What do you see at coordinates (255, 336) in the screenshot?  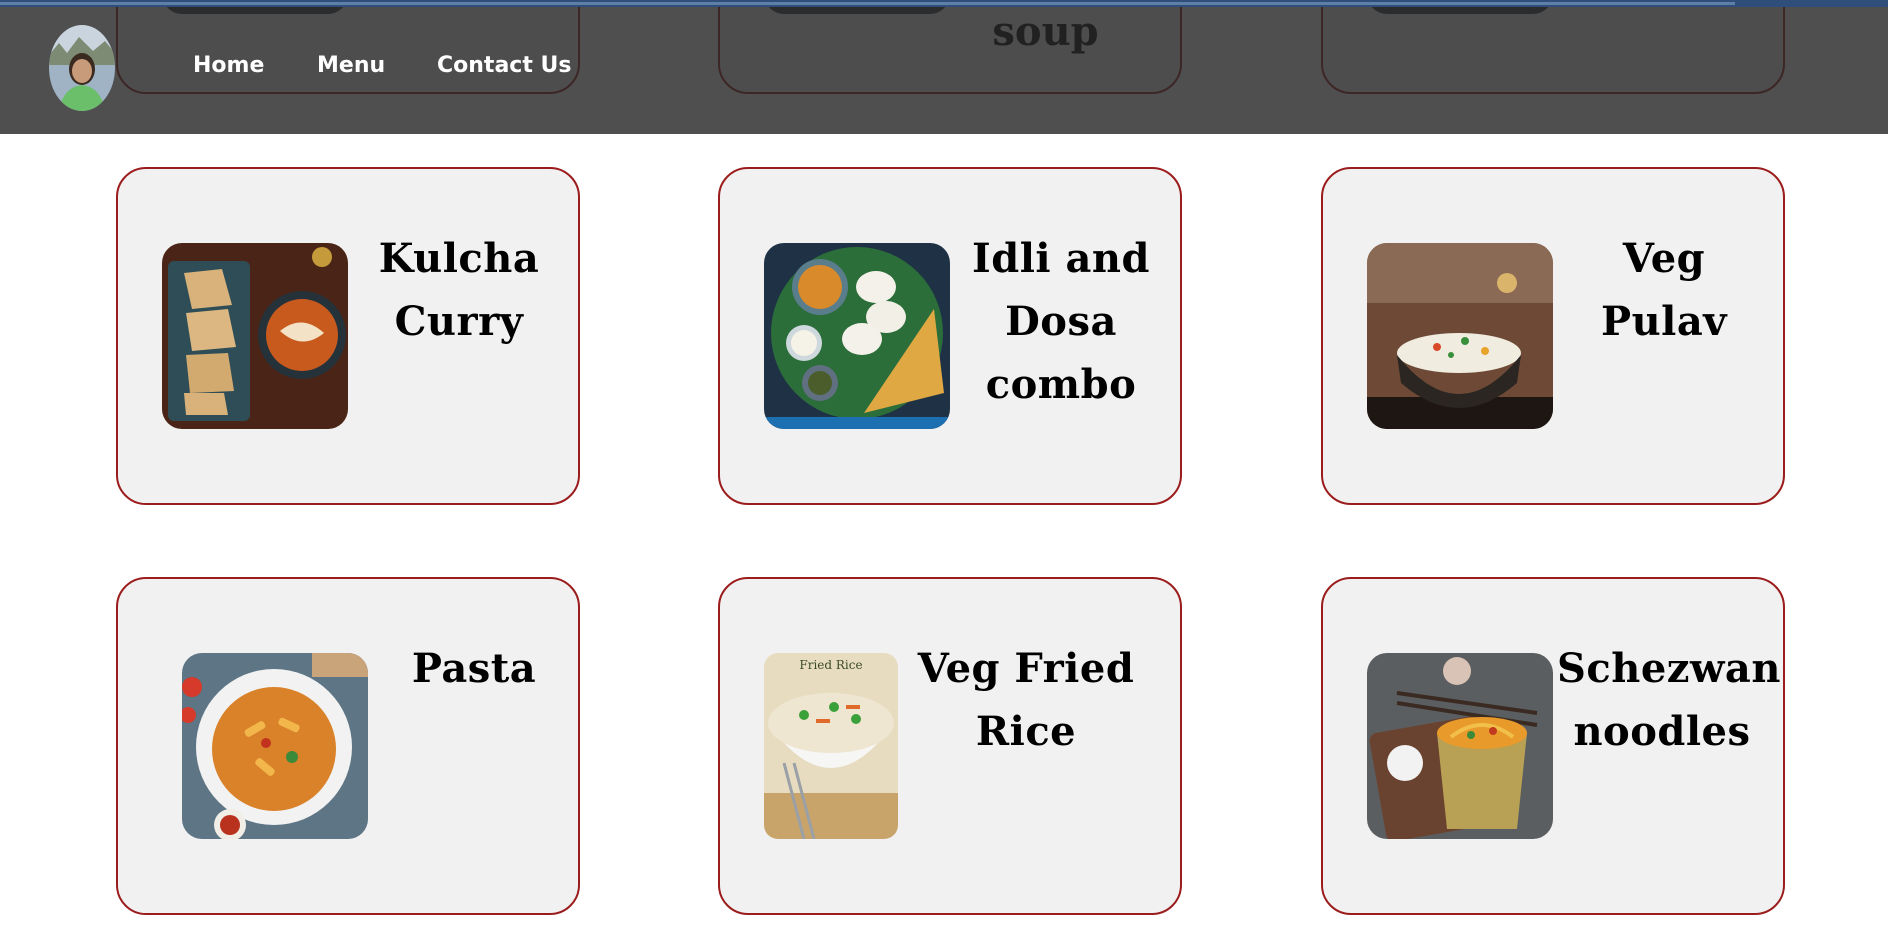 I see `kulcha-curry-photo` at bounding box center [255, 336].